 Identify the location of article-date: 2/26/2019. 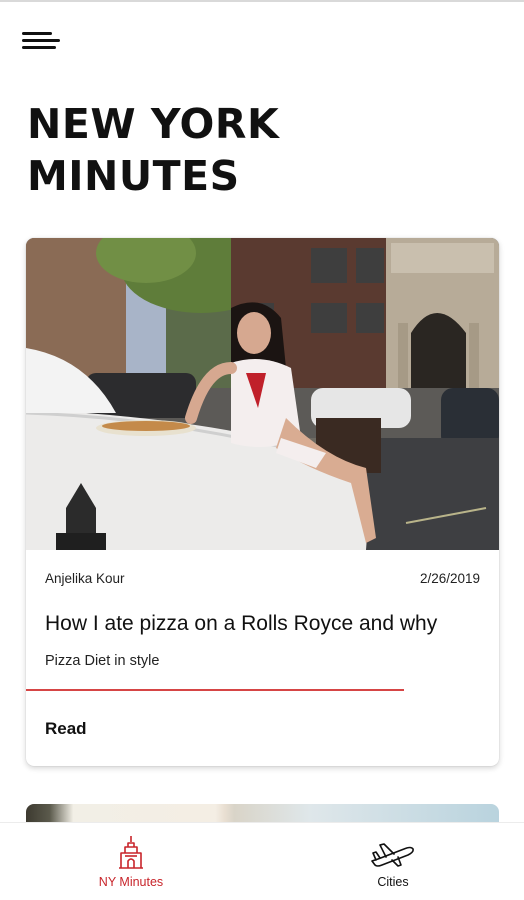
(449, 578).